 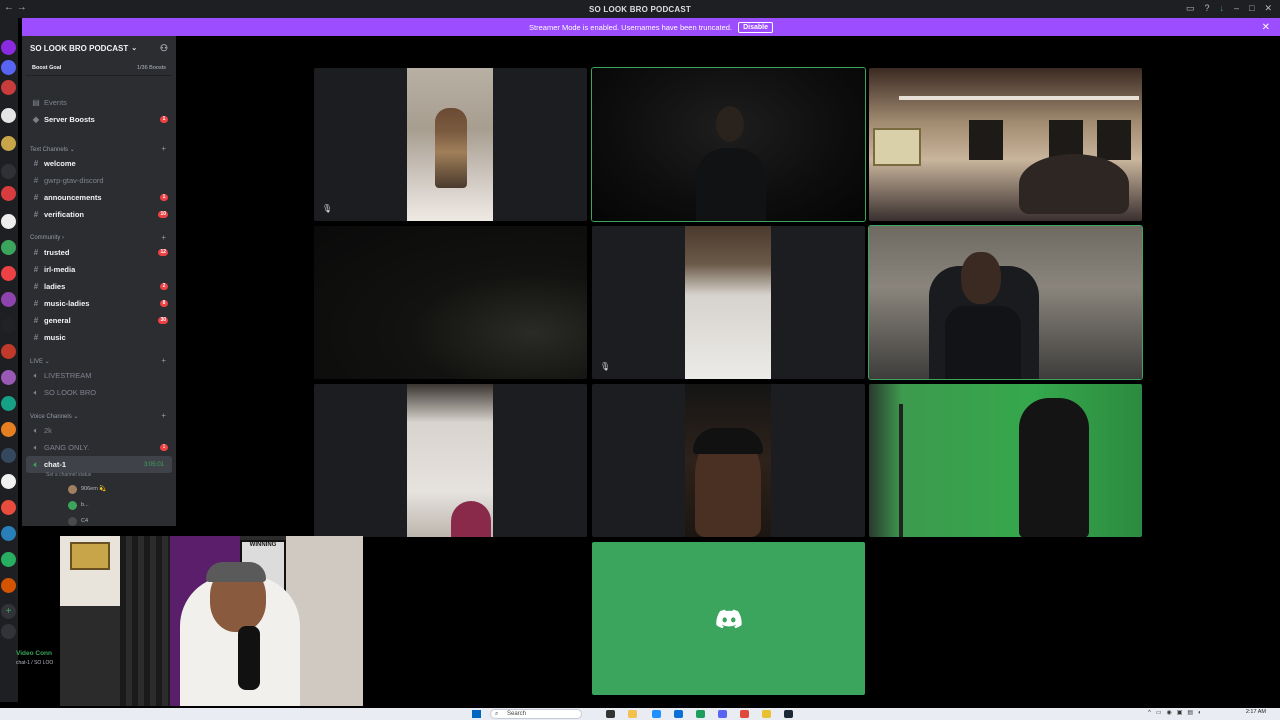 What do you see at coordinates (99, 68) in the screenshot?
I see `boost-goal-bar: Boost Goal 1/36 Boosts` at bounding box center [99, 68].